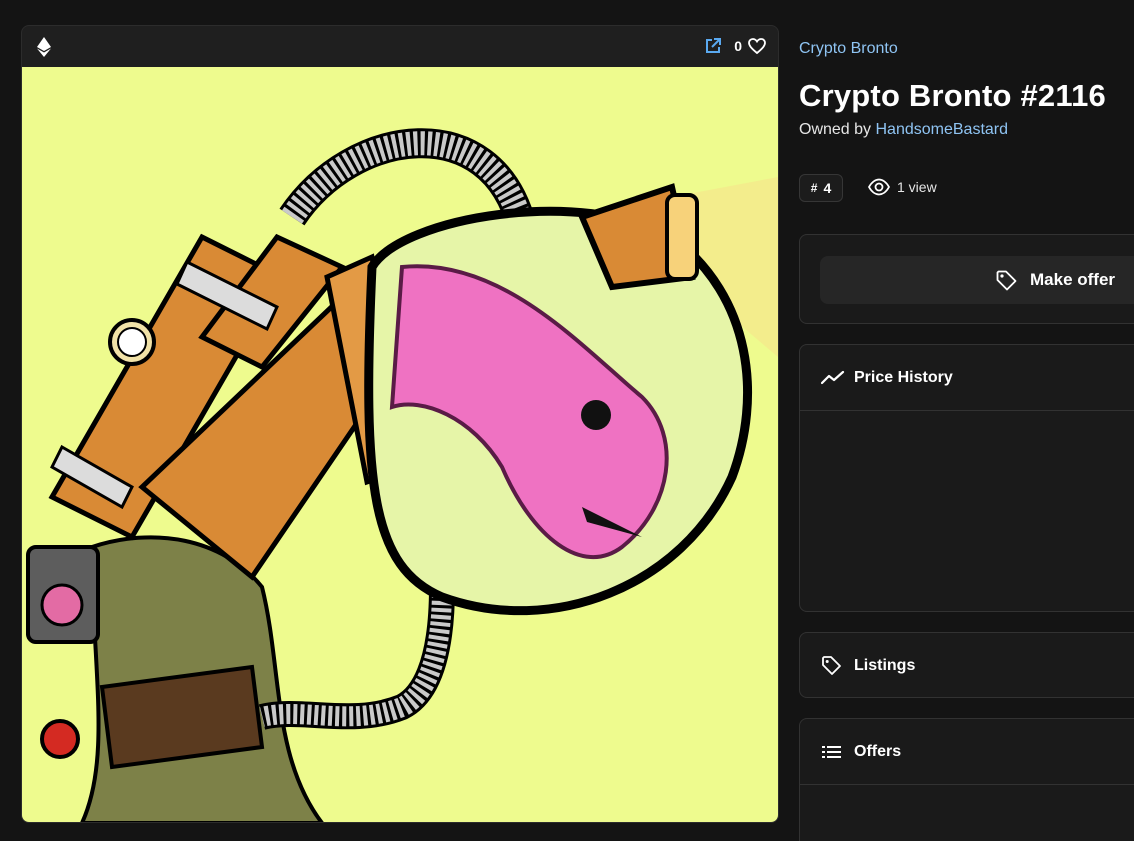  What do you see at coordinates (44, 47) in the screenshot?
I see `ethereum-icon` at bounding box center [44, 47].